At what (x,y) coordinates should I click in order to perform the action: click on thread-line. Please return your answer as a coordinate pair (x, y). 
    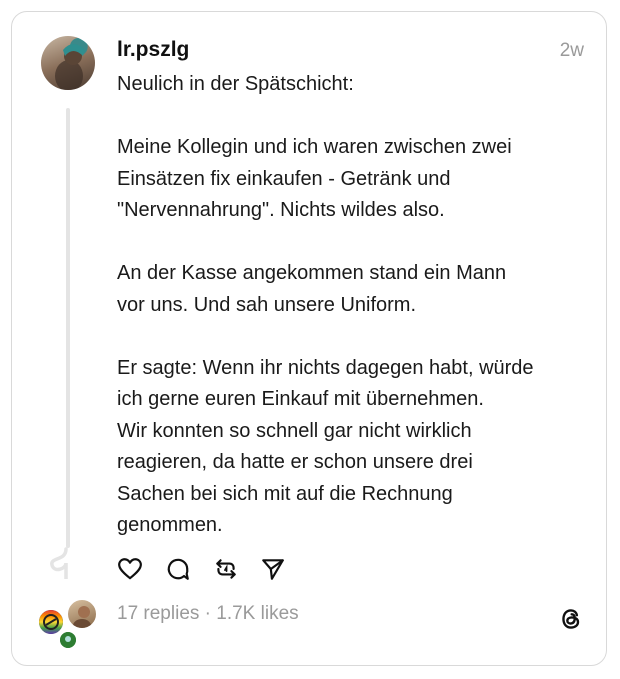
    Looking at the image, I should click on (68, 328).